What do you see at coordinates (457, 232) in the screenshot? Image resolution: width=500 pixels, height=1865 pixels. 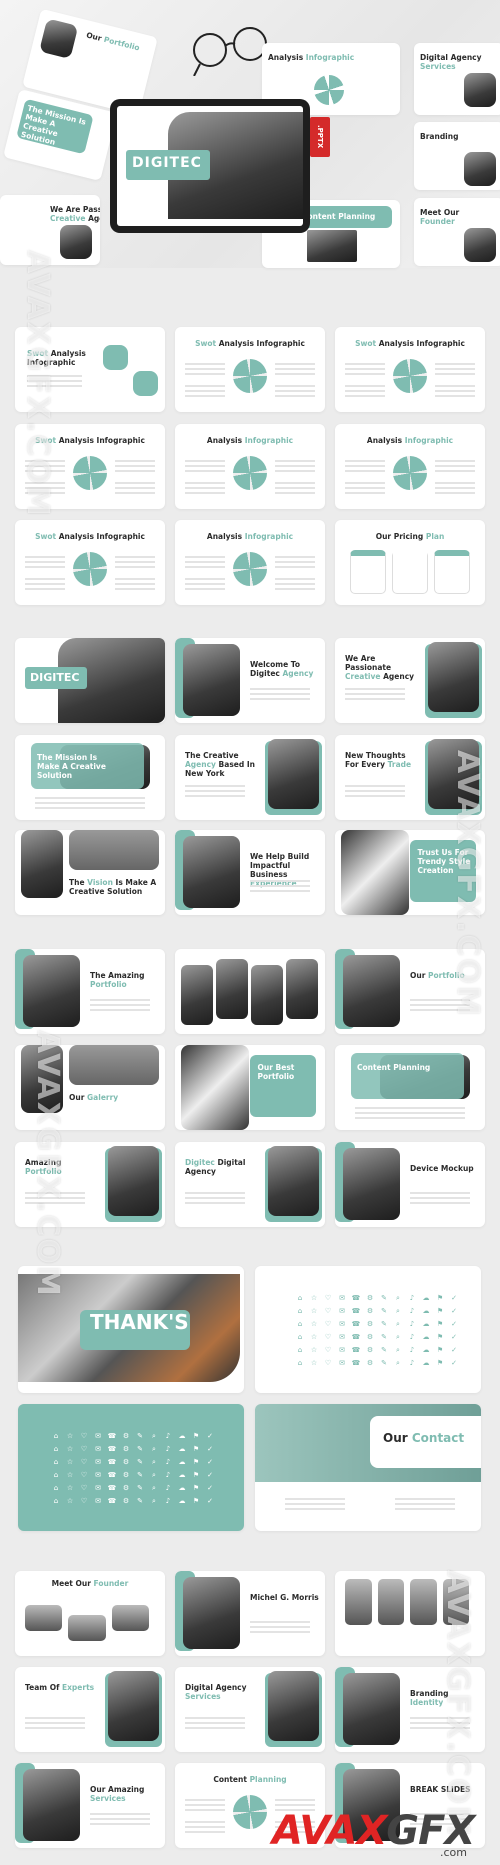 I see `hero-side-slide: Meet Our Founder` at bounding box center [457, 232].